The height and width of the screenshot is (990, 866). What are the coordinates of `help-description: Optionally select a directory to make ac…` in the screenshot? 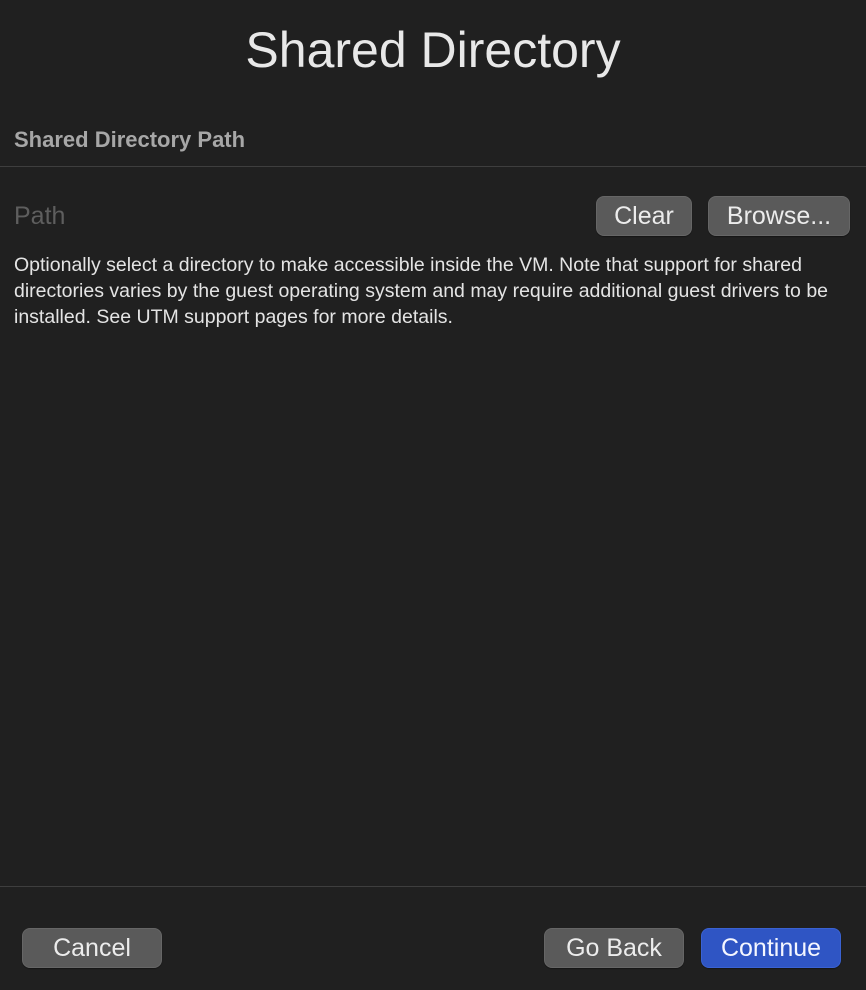 It's located at (421, 291).